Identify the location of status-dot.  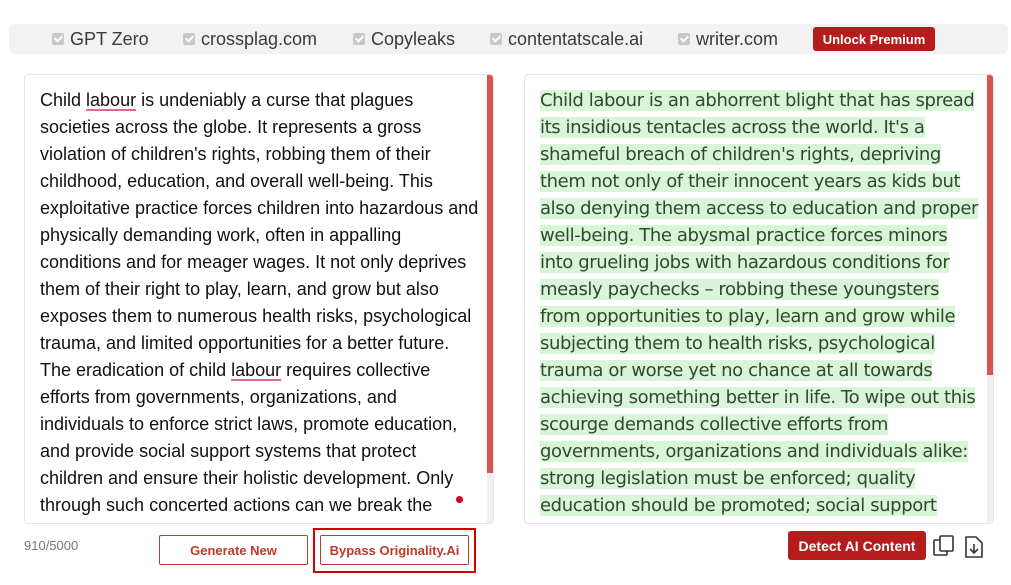
(459, 499).